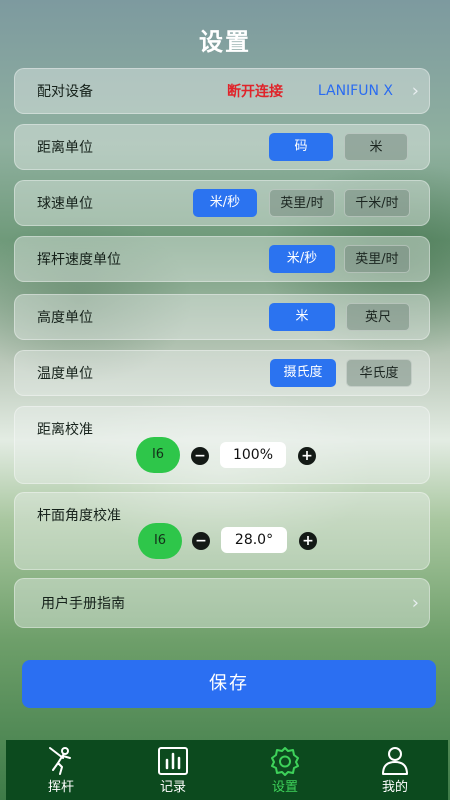  What do you see at coordinates (222, 91) in the screenshot?
I see `paired-device-row: 配对设备 断开连接 LANIFUN X ›` at bounding box center [222, 91].